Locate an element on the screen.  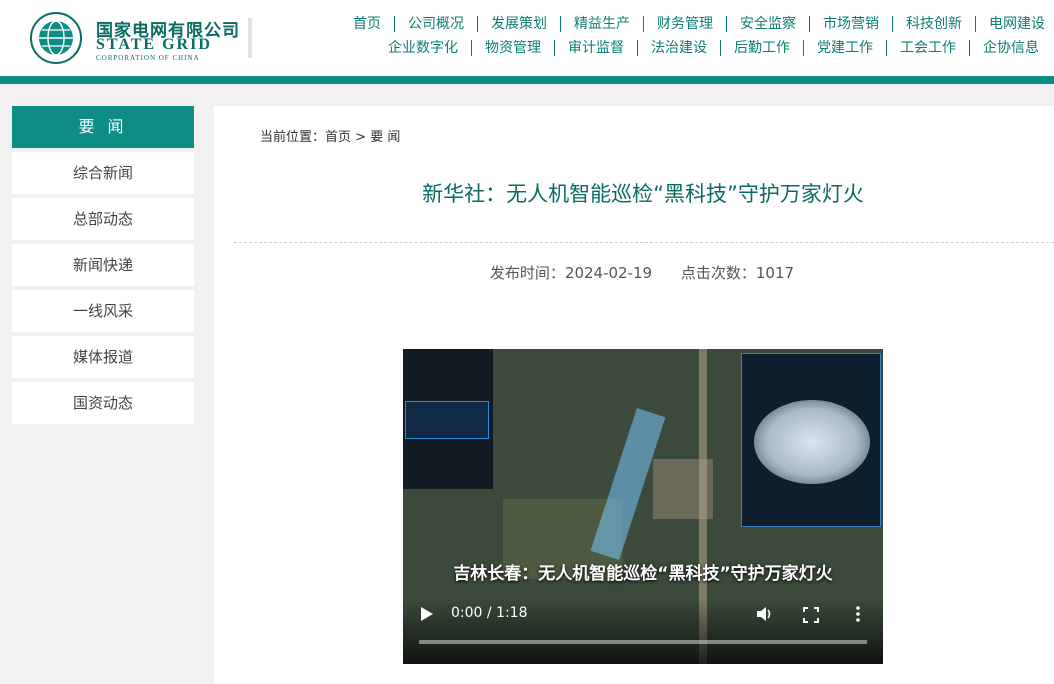
volume-icon is located at coordinates (764, 614).